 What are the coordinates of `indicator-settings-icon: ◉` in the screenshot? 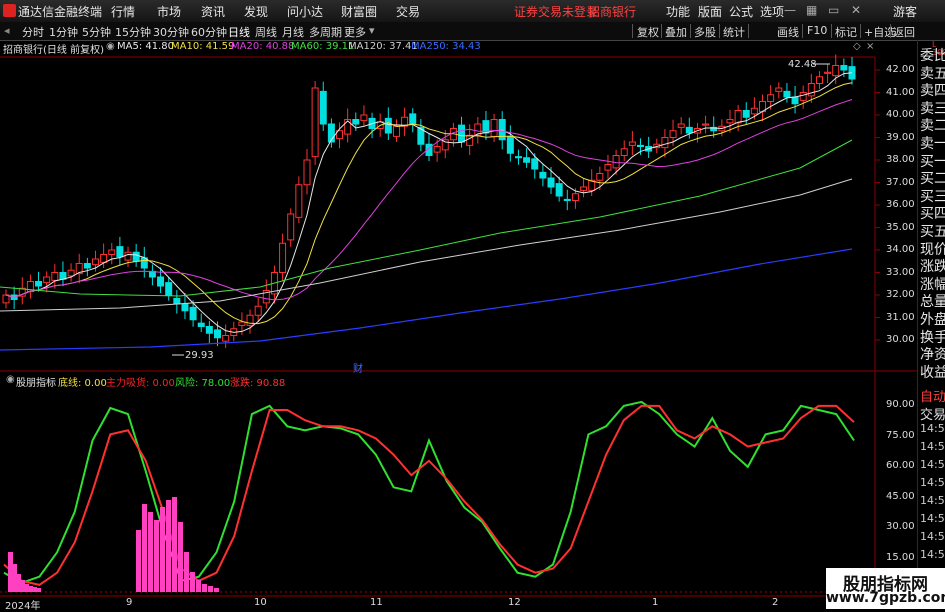 It's located at (10, 379).